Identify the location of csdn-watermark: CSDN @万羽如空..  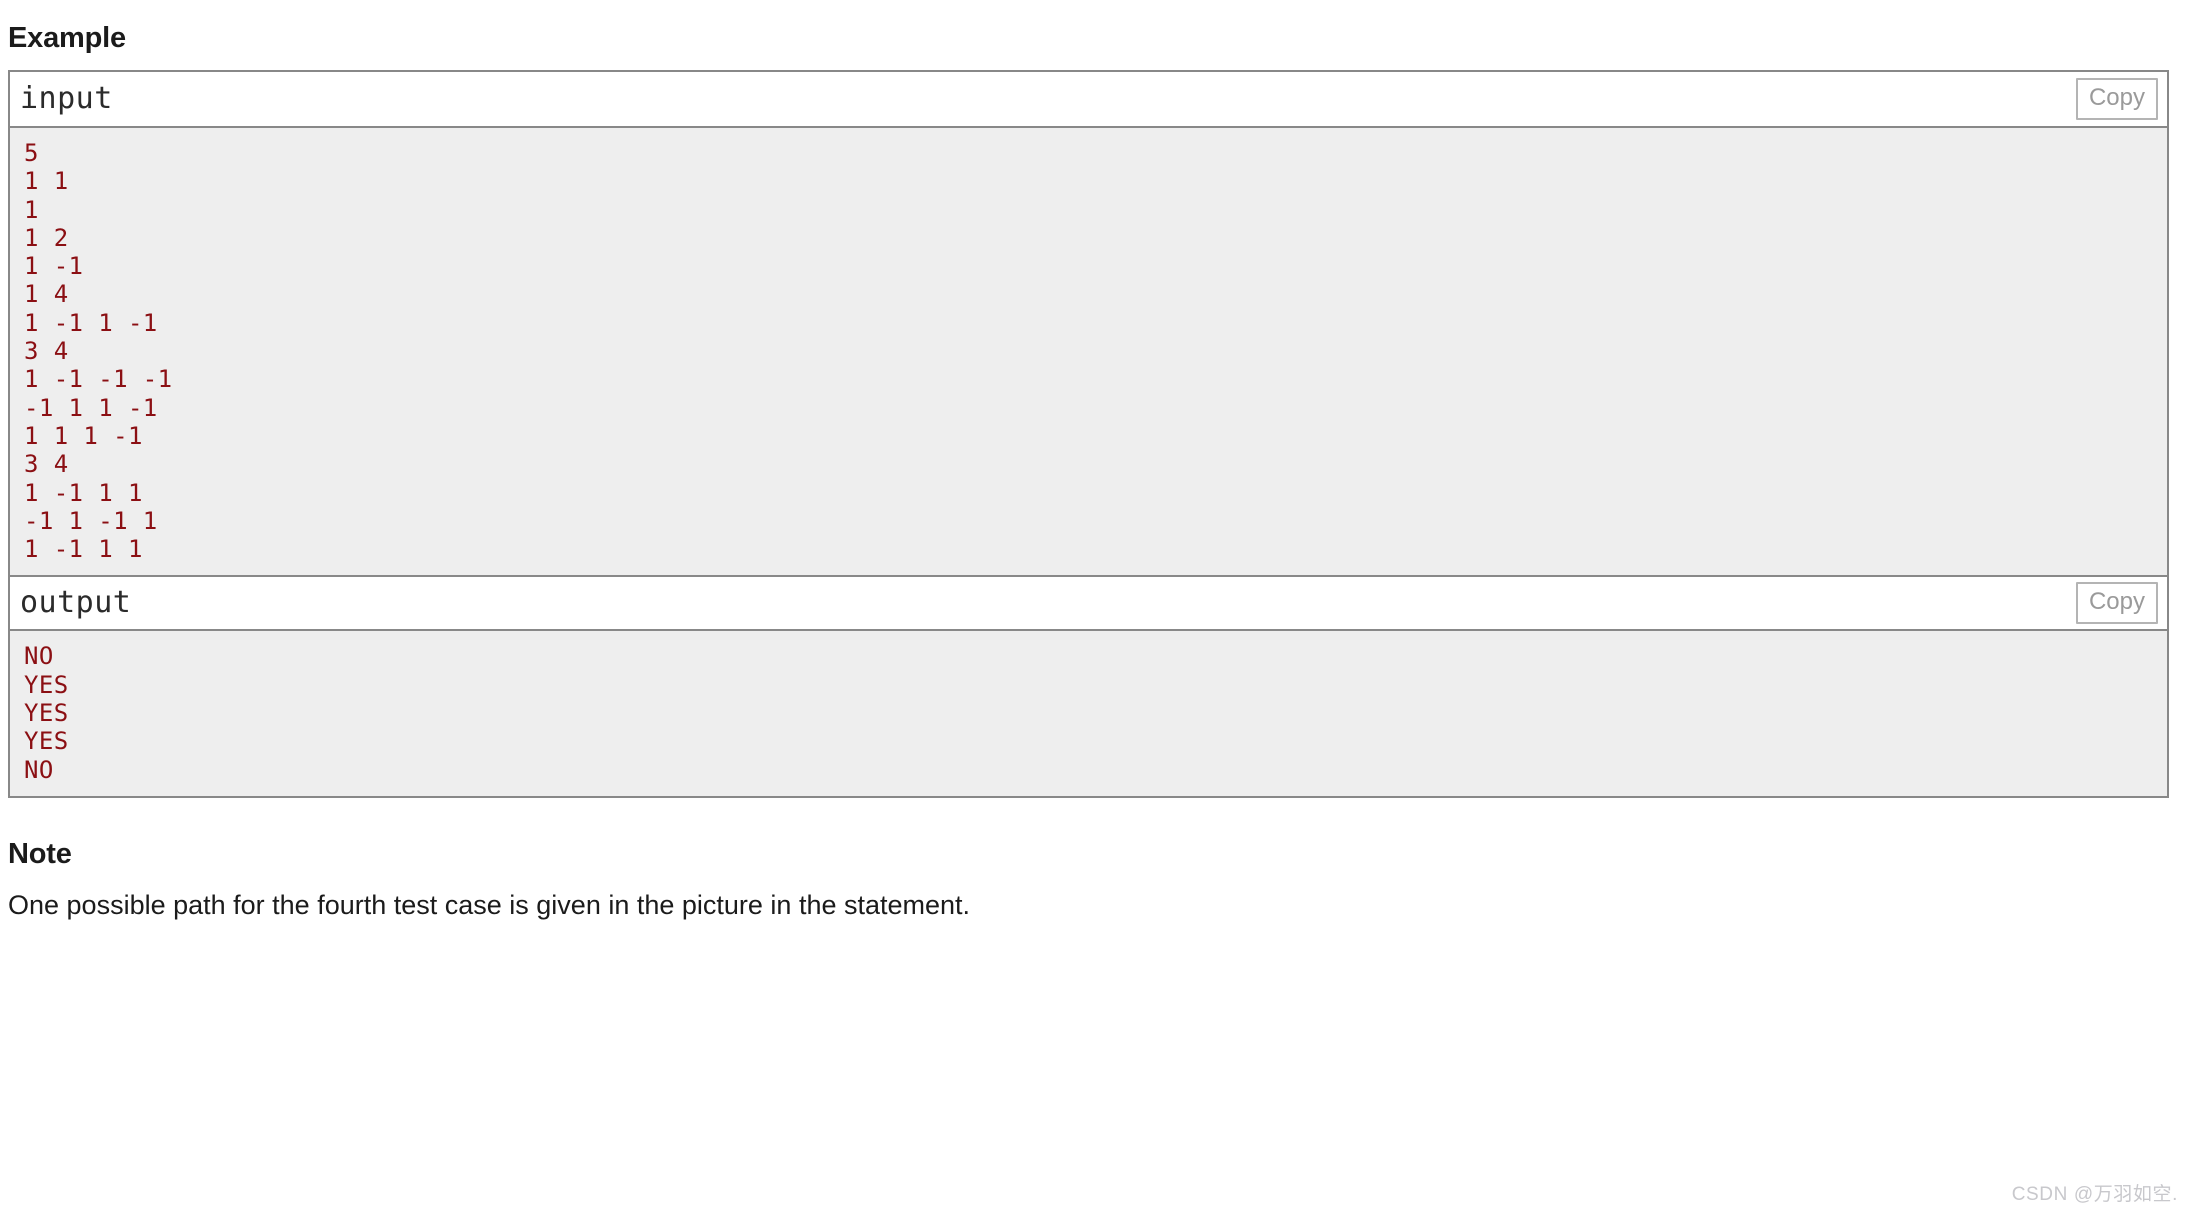
(2094, 1194).